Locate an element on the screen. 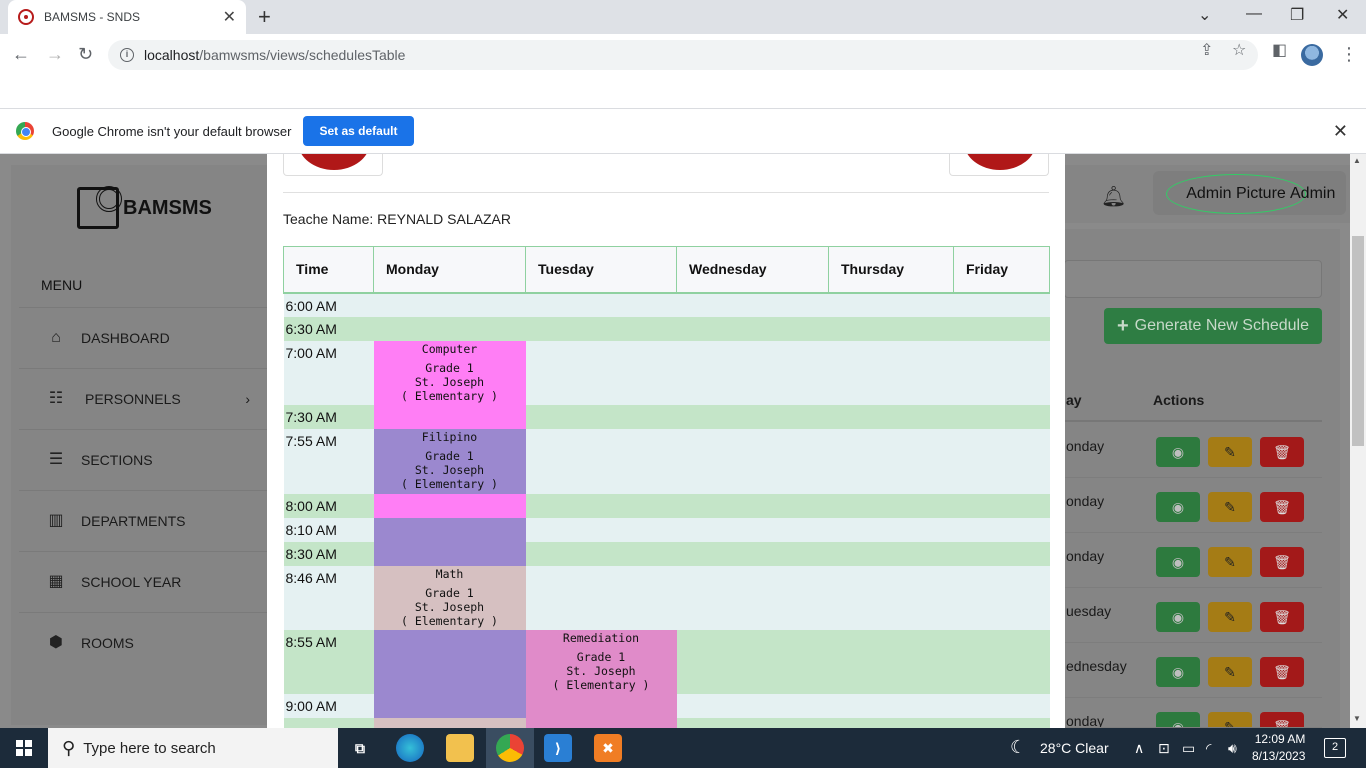 The width and height of the screenshot is (1366, 768). filter-input is located at coordinates (1193, 279).